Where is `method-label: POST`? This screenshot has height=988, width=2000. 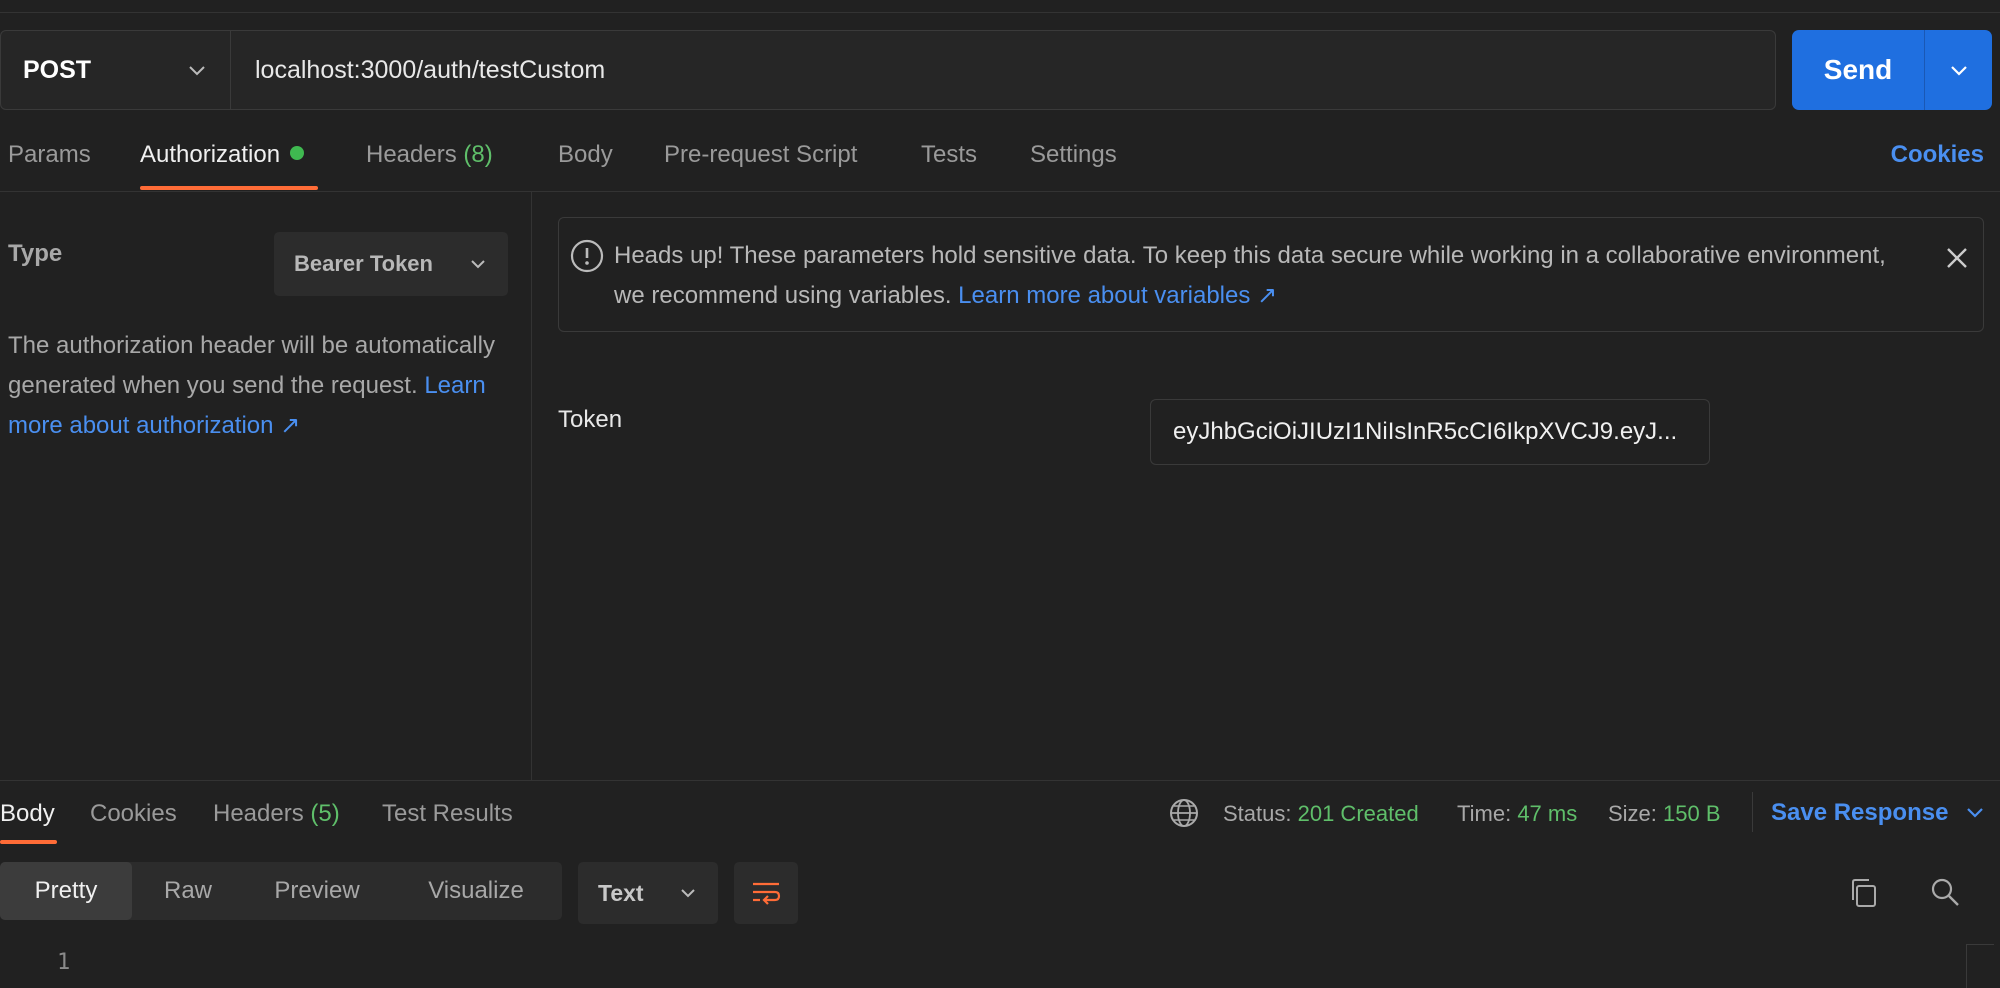 method-label: POST is located at coordinates (57, 69).